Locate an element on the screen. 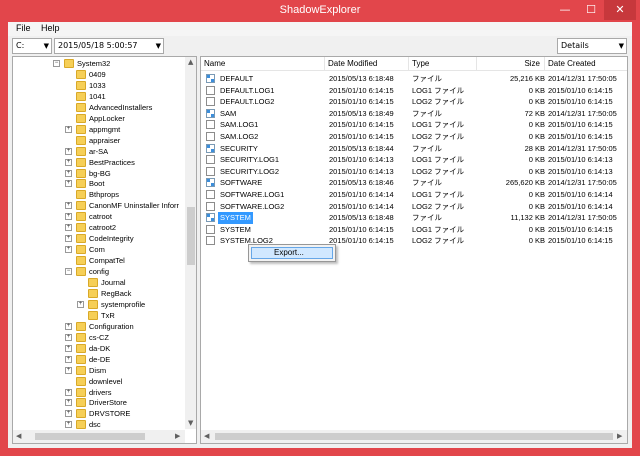  file-name: DEFAULT is located at coordinates (237, 78).